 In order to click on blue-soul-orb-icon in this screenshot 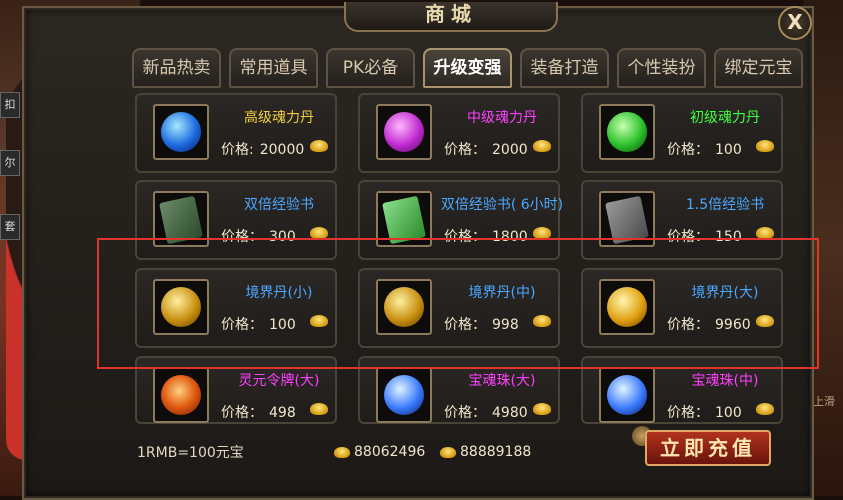, I will do `click(181, 132)`.